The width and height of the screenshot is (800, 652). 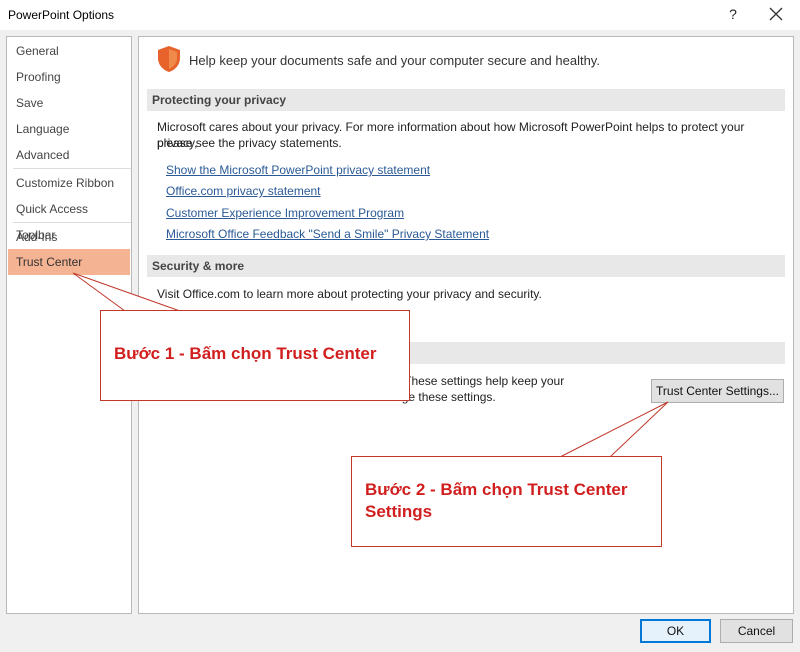 What do you see at coordinates (69, 183) in the screenshot?
I see `nav-item-customize-ribbon: Customize Ribbon` at bounding box center [69, 183].